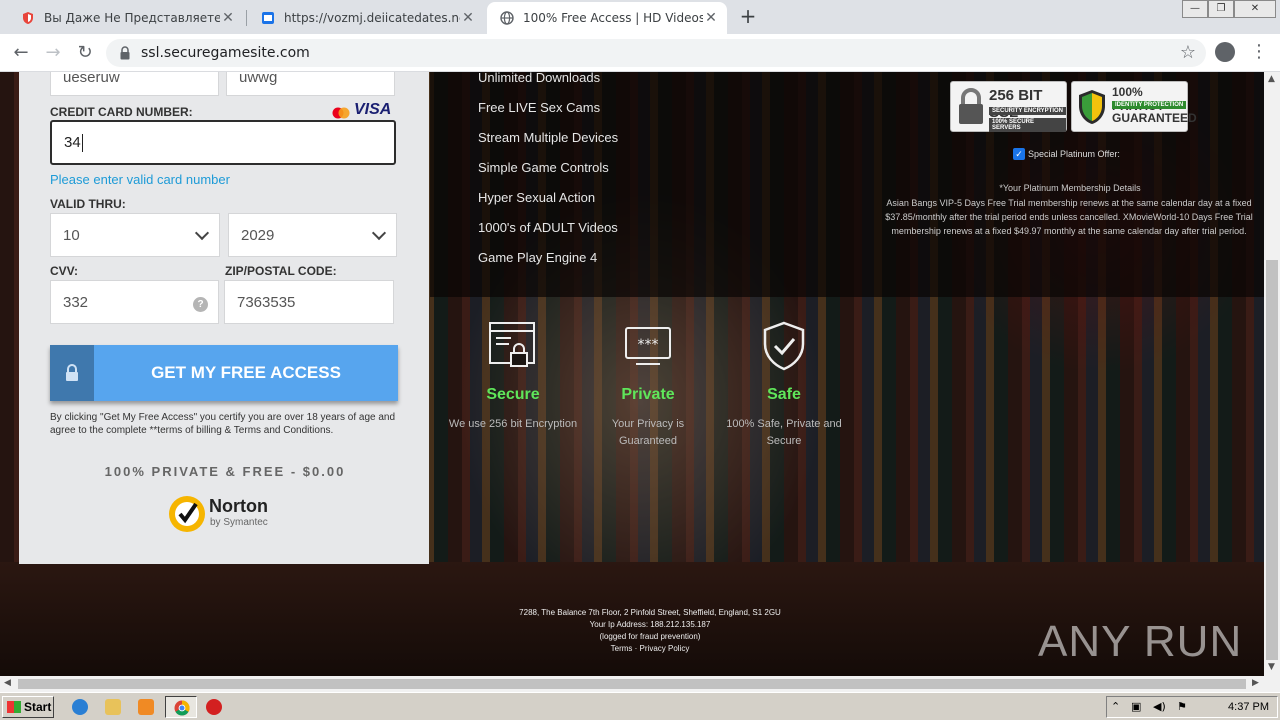 This screenshot has height=720, width=1280. What do you see at coordinates (341, 111) in the screenshot?
I see `mastercard-icon` at bounding box center [341, 111].